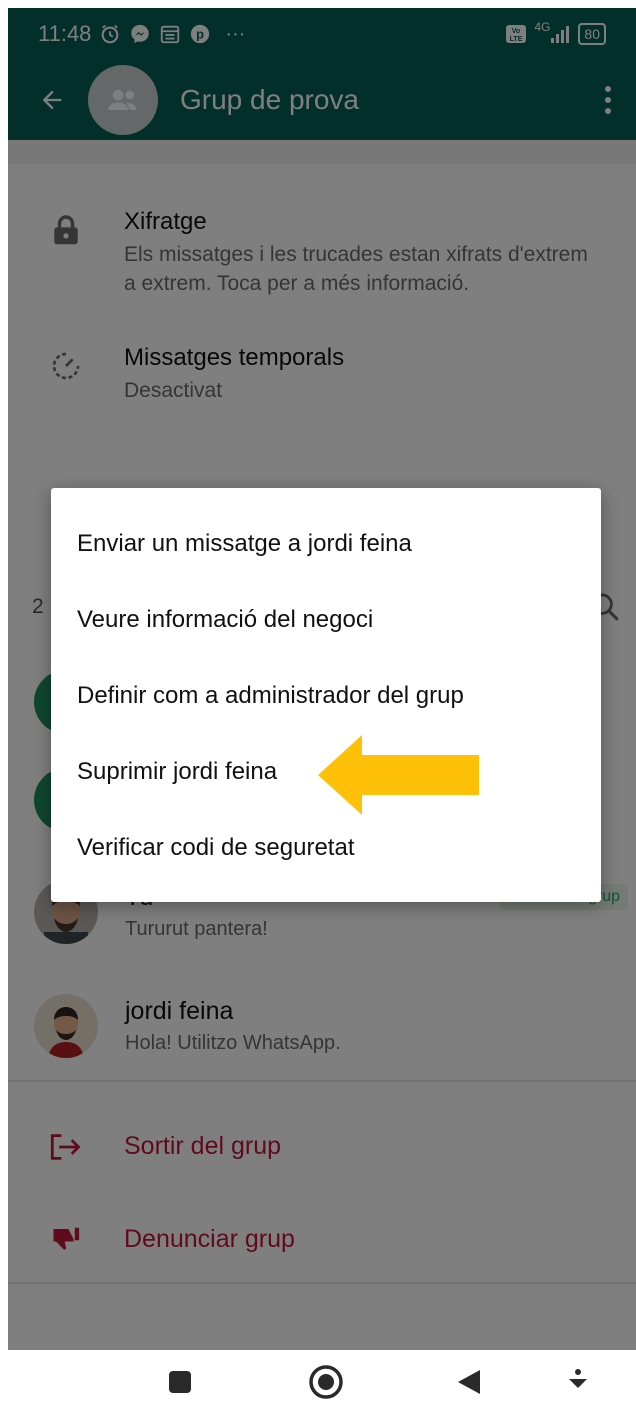  I want to click on menu-item-send-message: Enviar un missatge a jordi feina, so click(326, 544).